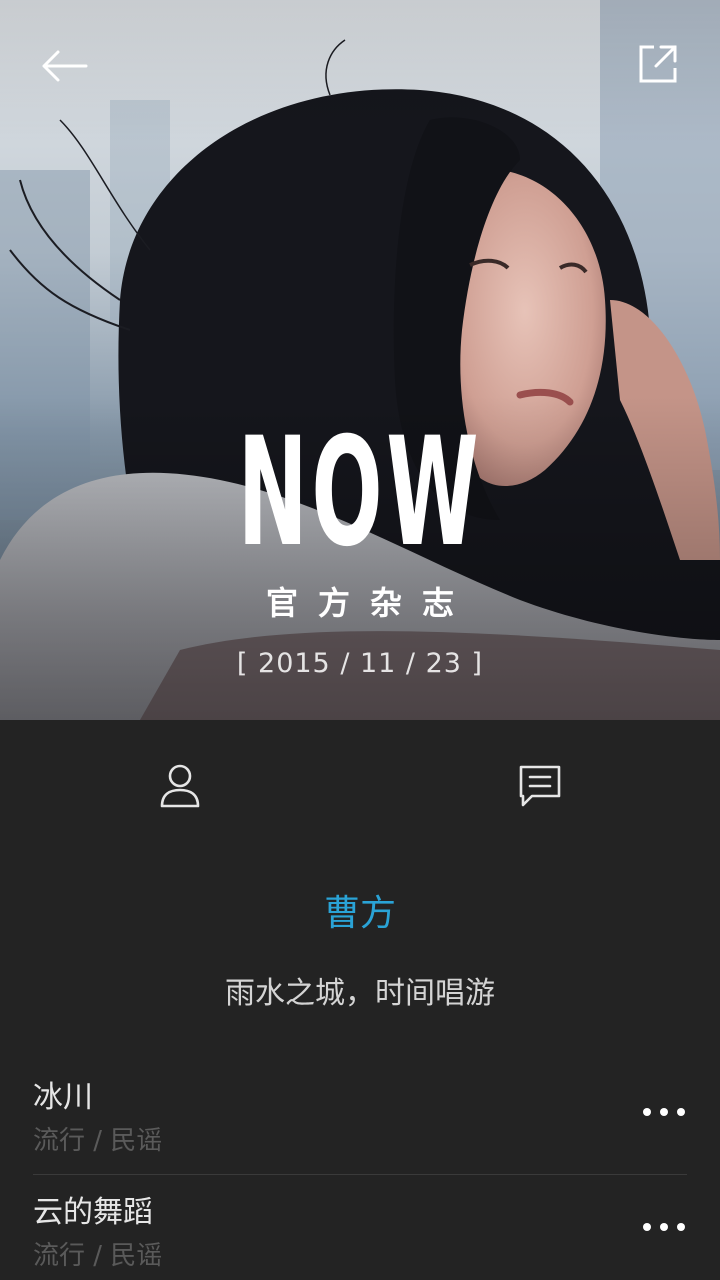  Describe the element at coordinates (93, 1212) in the screenshot. I see `song-title: 云的舞蹈` at that location.